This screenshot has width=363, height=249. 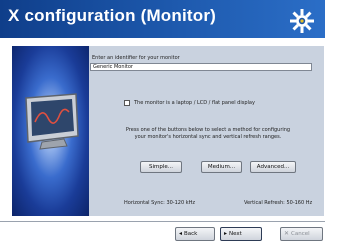 What do you see at coordinates (226, 233) in the screenshot?
I see `next-arrow-icon: ▸` at bounding box center [226, 233].